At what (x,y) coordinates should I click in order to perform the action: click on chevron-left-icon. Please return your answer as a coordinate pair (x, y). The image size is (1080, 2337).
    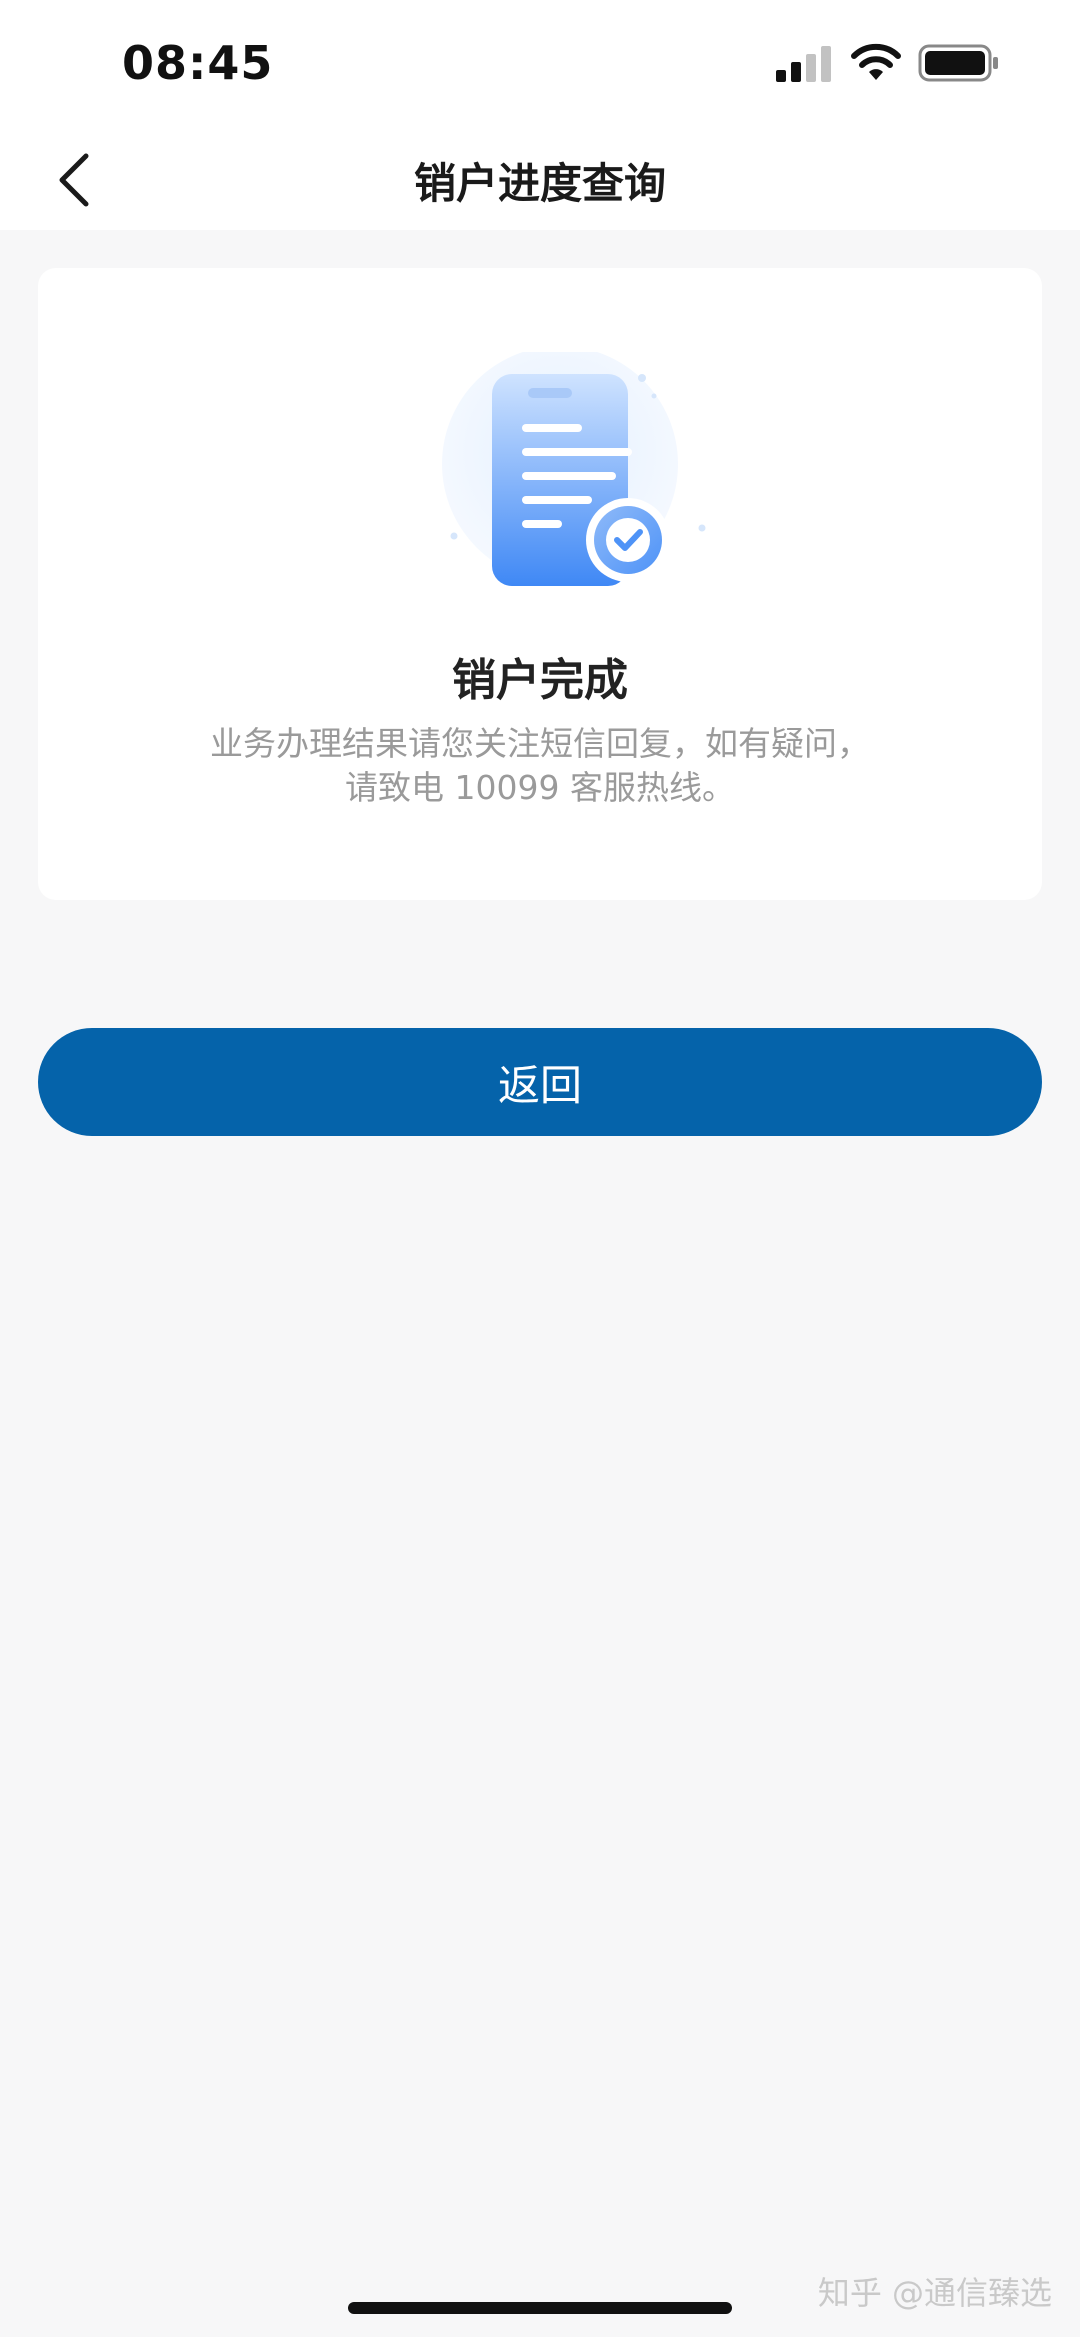
    Looking at the image, I should click on (74, 180).